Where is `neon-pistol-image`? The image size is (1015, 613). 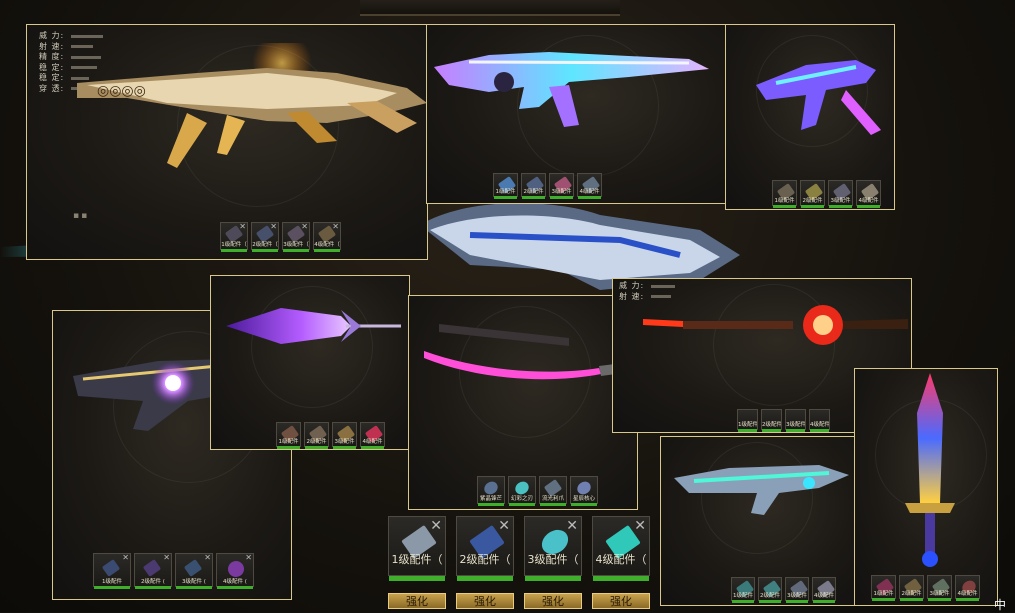 neon-pistol-image is located at coordinates (818, 97).